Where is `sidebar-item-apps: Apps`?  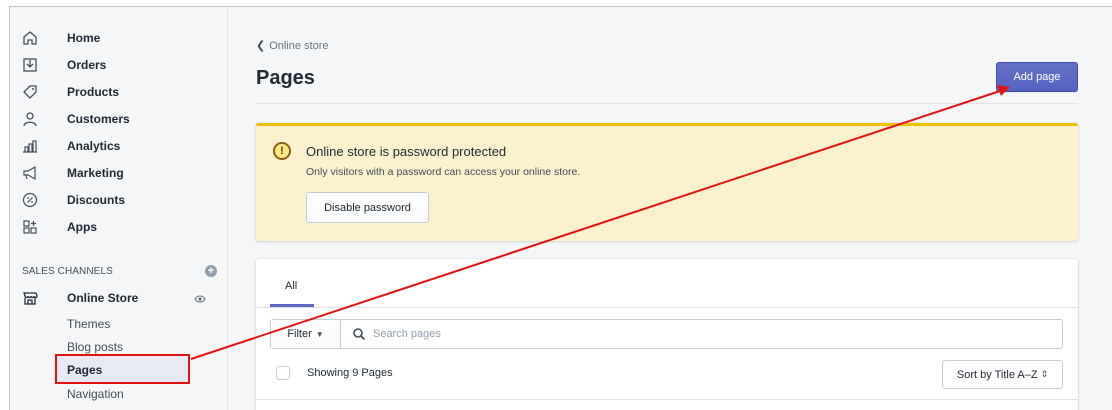 sidebar-item-apps: Apps is located at coordinates (119, 227).